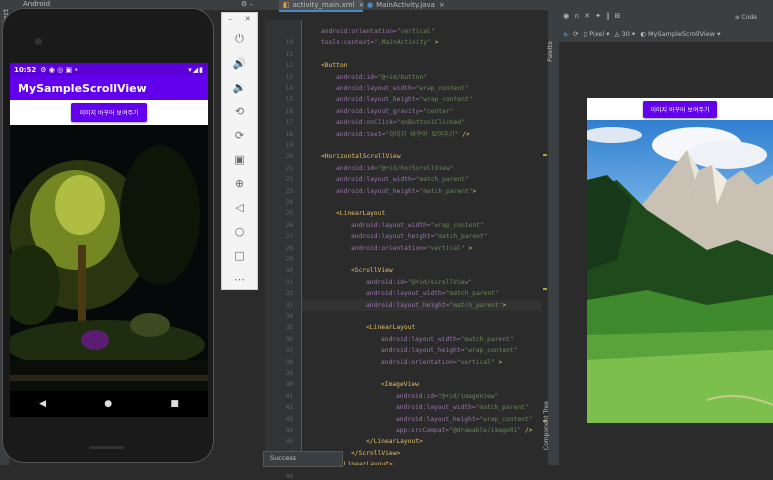 The image size is (773, 480). What do you see at coordinates (289, 111) in the screenshot?
I see `line-number: 16` at bounding box center [289, 111].